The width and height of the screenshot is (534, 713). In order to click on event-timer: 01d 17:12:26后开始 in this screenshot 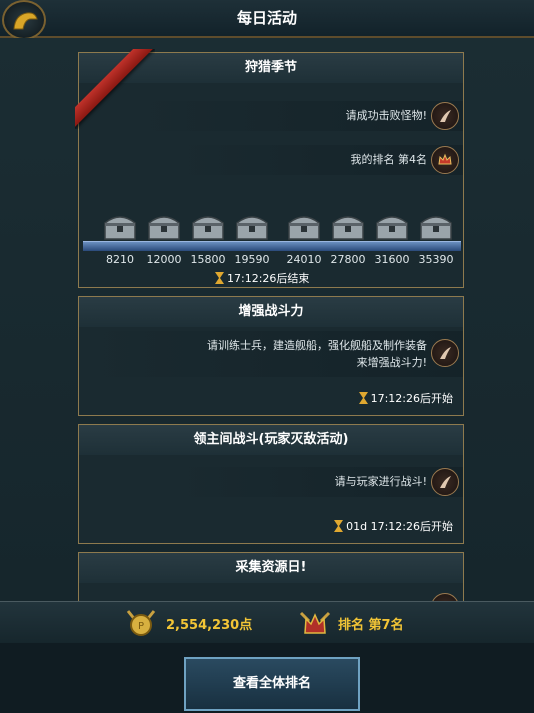, I will do `click(393, 526)`.